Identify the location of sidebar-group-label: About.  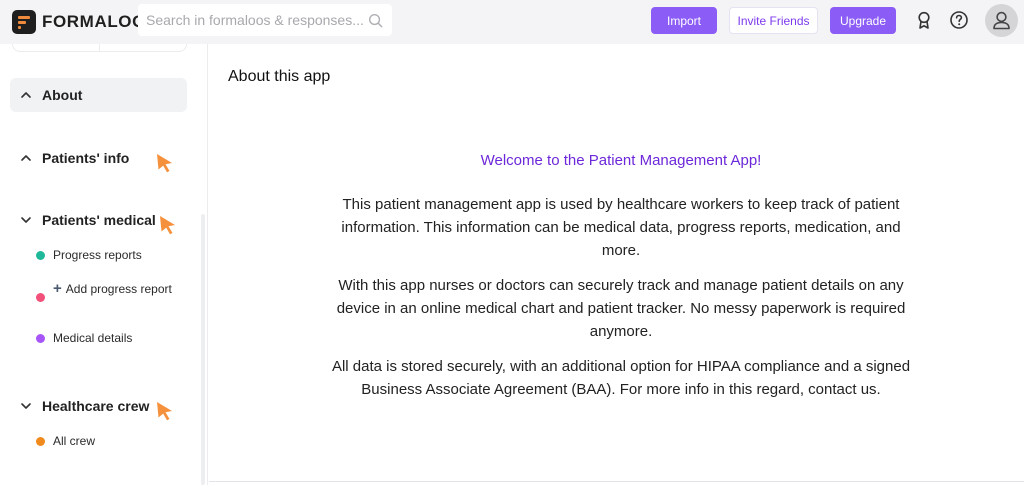
(62, 95).